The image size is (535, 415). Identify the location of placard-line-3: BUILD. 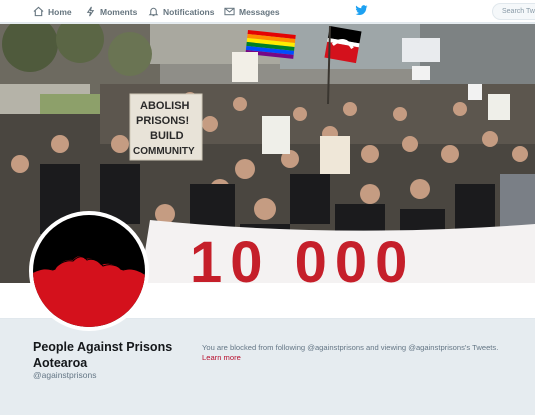
(167, 136).